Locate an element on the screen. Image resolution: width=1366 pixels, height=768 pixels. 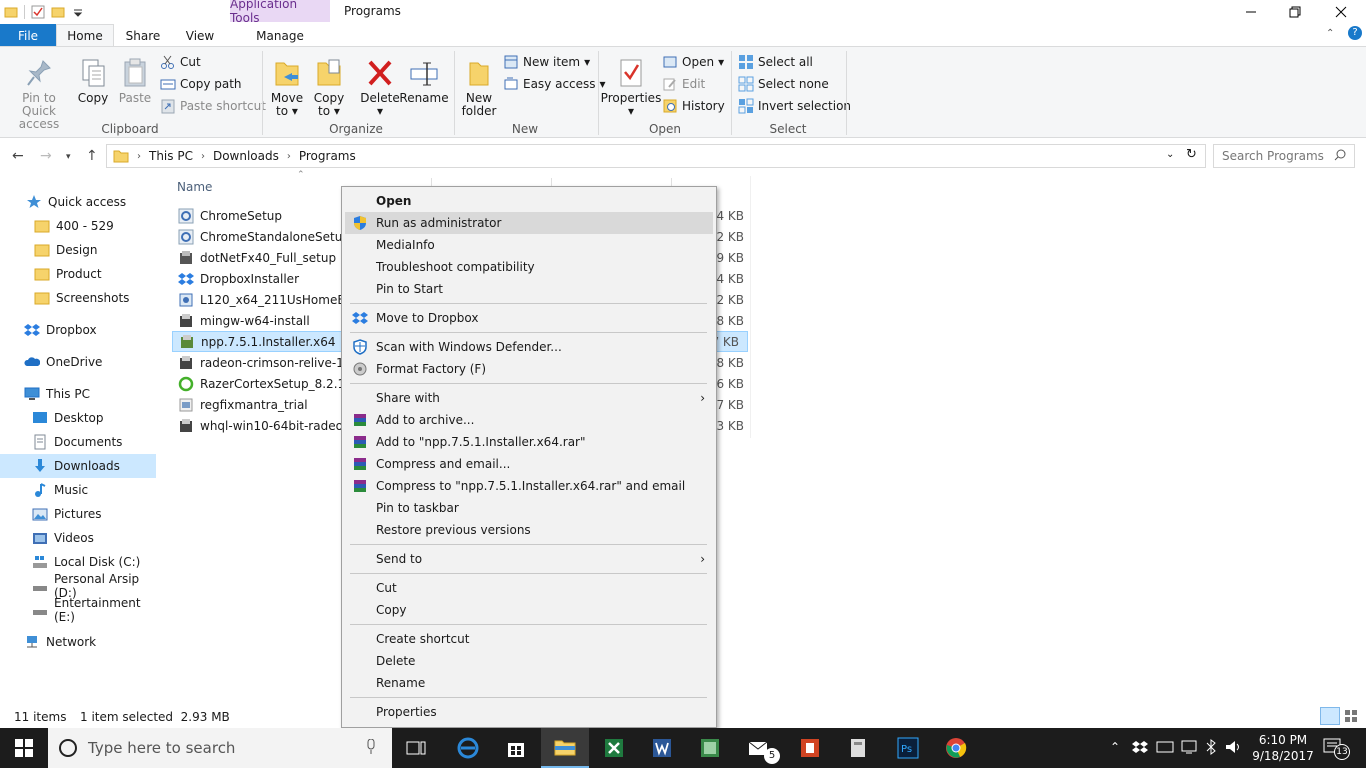
copy-button: Copy is located at coordinates (93, 81).